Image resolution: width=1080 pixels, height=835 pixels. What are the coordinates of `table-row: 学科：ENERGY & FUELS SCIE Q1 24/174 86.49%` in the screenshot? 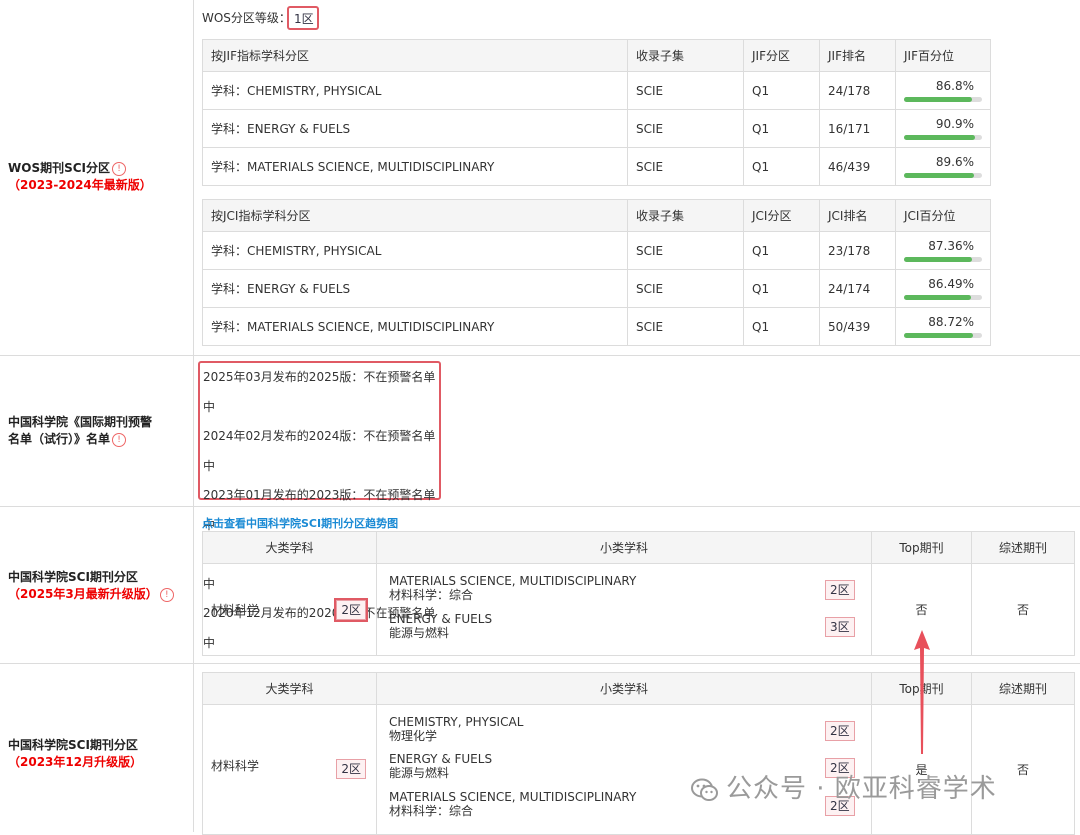 It's located at (596, 288).